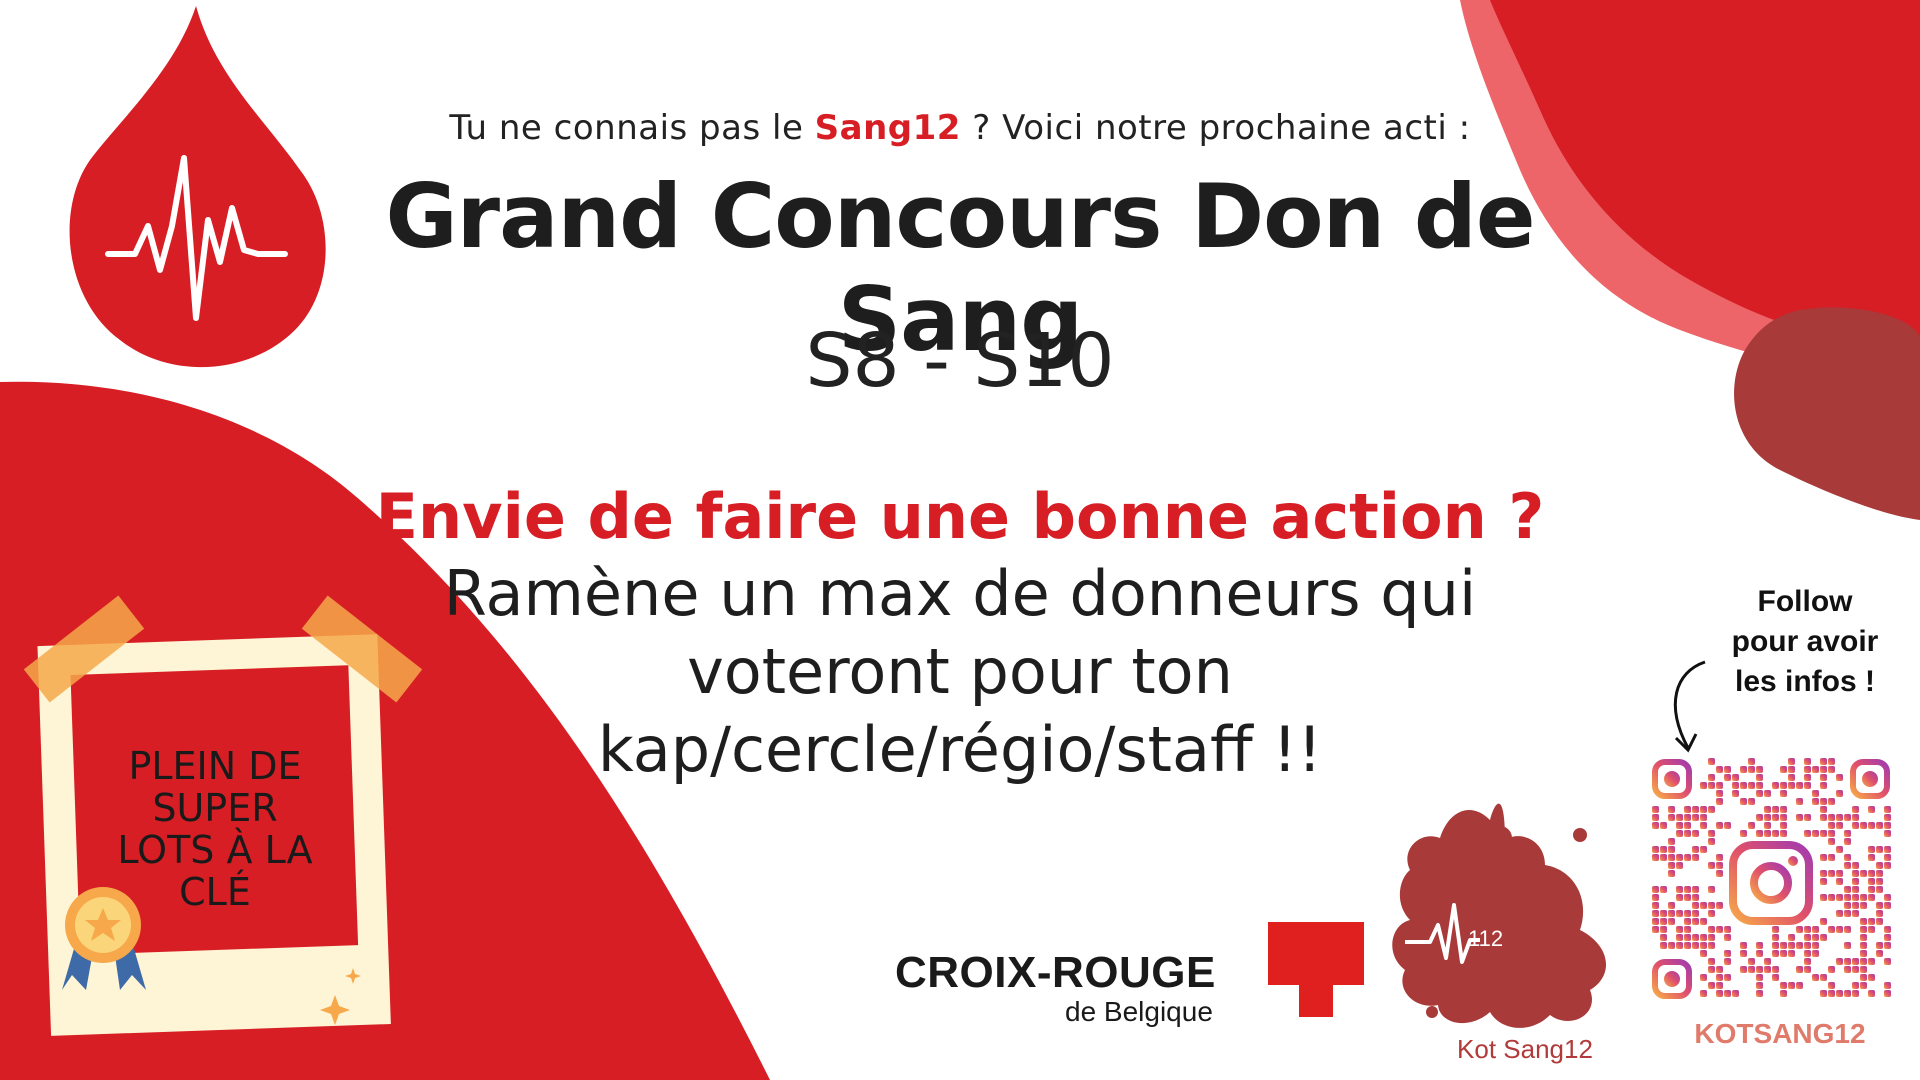  Describe the element at coordinates (1486, 938) in the screenshot. I see `kot-number: 112` at that location.